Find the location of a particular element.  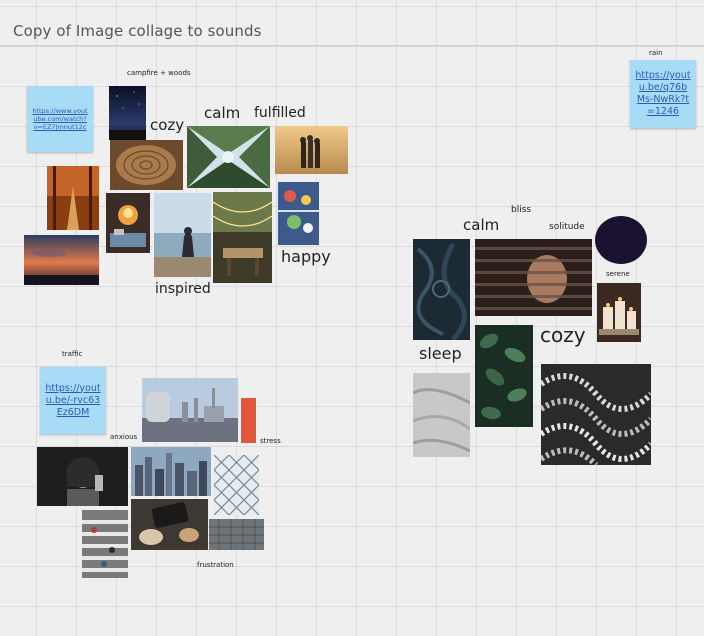

label-cozy-1: cozy is located at coordinates (167, 125).